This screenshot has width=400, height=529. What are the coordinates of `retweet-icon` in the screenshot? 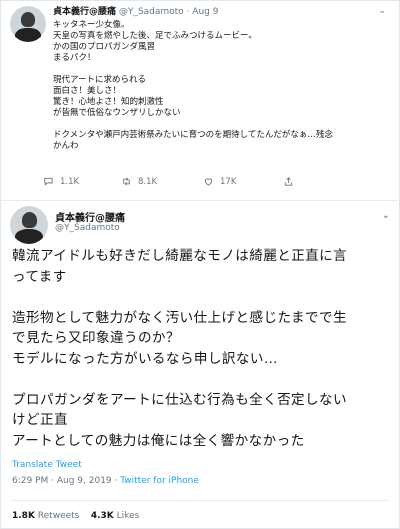 It's located at (126, 181).